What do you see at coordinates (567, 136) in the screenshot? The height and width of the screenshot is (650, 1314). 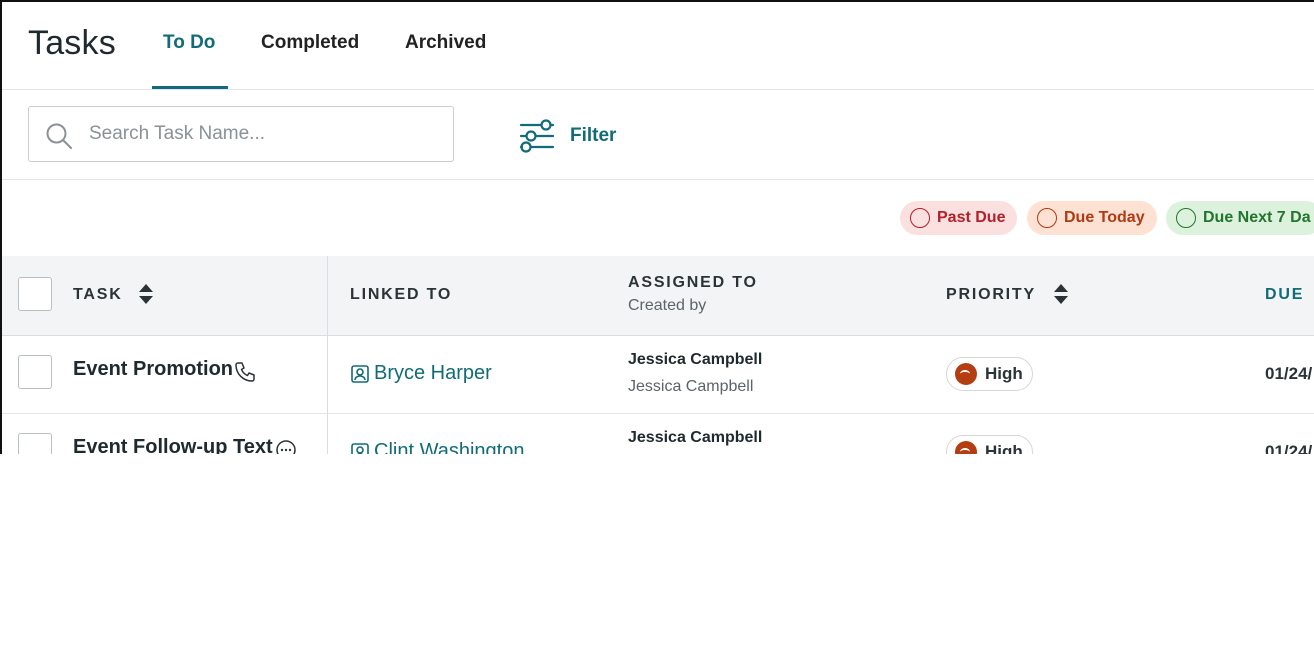 I see `filter-button: Filter` at bounding box center [567, 136].